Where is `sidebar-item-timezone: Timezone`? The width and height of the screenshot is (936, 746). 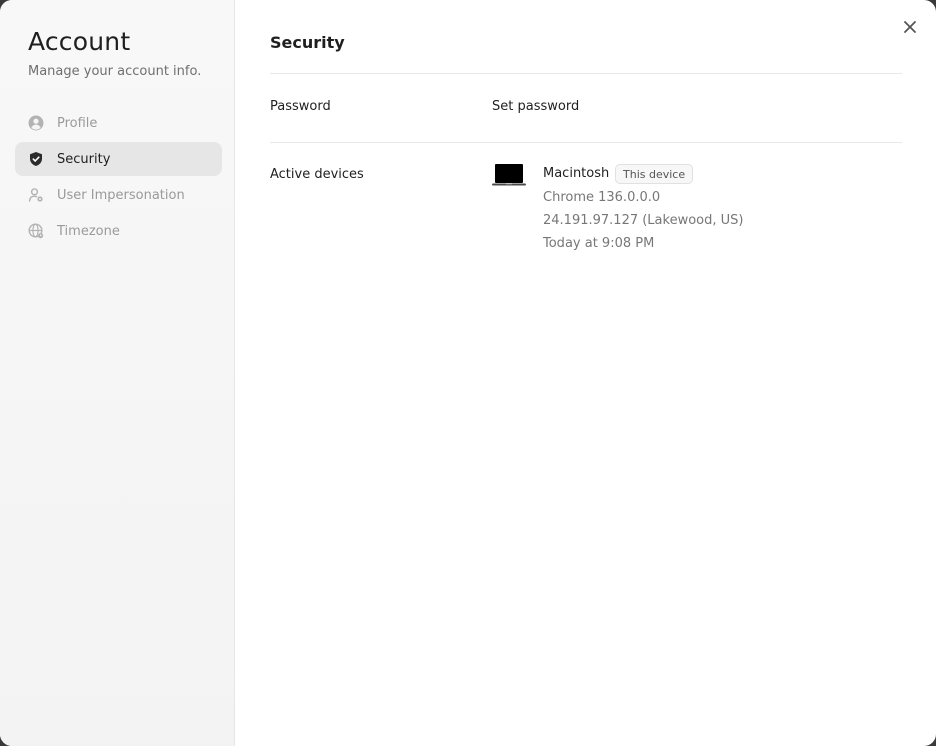 sidebar-item-timezone: Timezone is located at coordinates (118, 231).